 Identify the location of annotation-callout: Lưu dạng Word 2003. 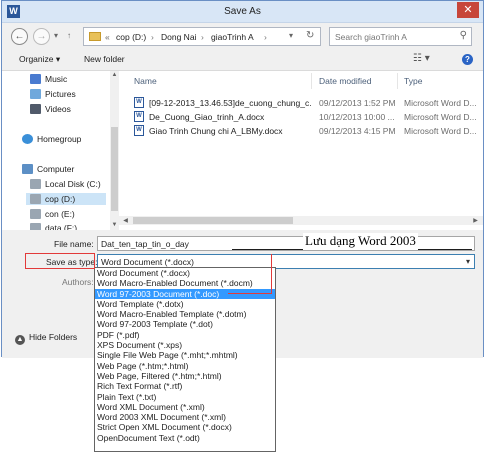
(360, 241).